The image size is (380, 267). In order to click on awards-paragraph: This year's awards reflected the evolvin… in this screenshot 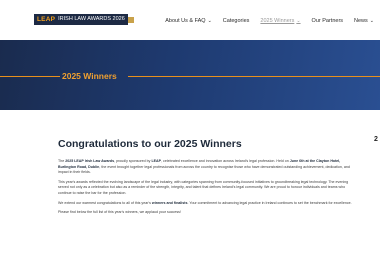, I will do `click(203, 187)`.